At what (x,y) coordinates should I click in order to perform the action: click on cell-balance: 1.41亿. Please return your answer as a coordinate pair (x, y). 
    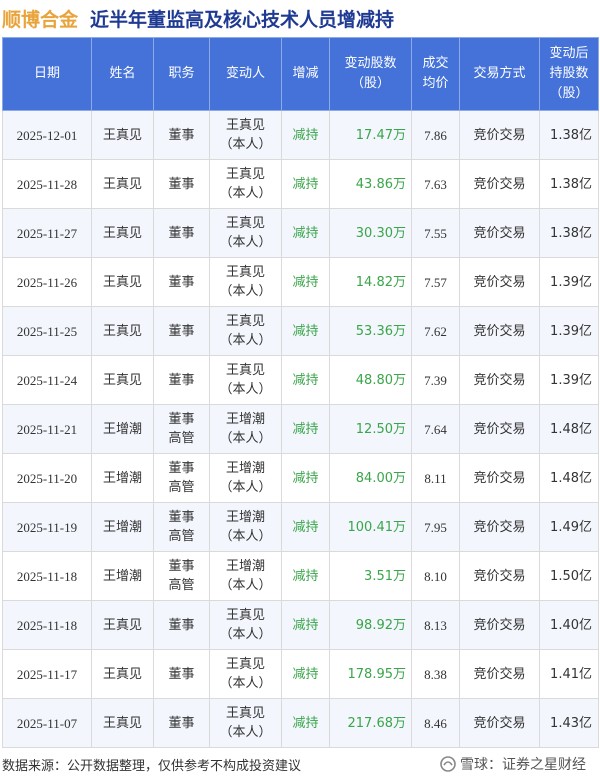
    Looking at the image, I should click on (569, 674).